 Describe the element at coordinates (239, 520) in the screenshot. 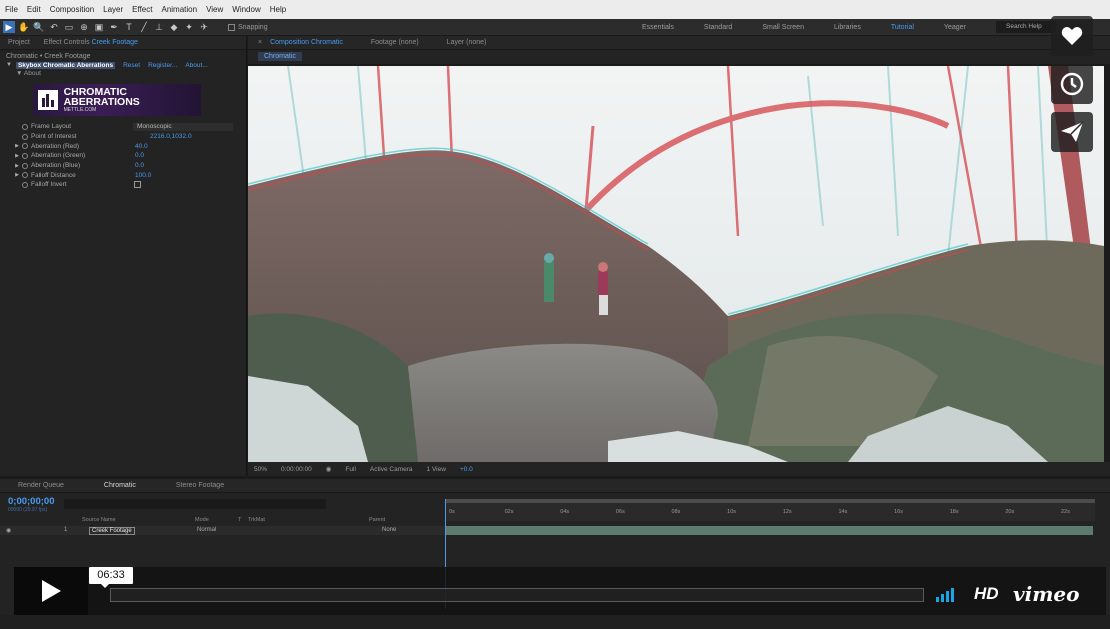

I see `col-trackmatte-t: T` at that location.